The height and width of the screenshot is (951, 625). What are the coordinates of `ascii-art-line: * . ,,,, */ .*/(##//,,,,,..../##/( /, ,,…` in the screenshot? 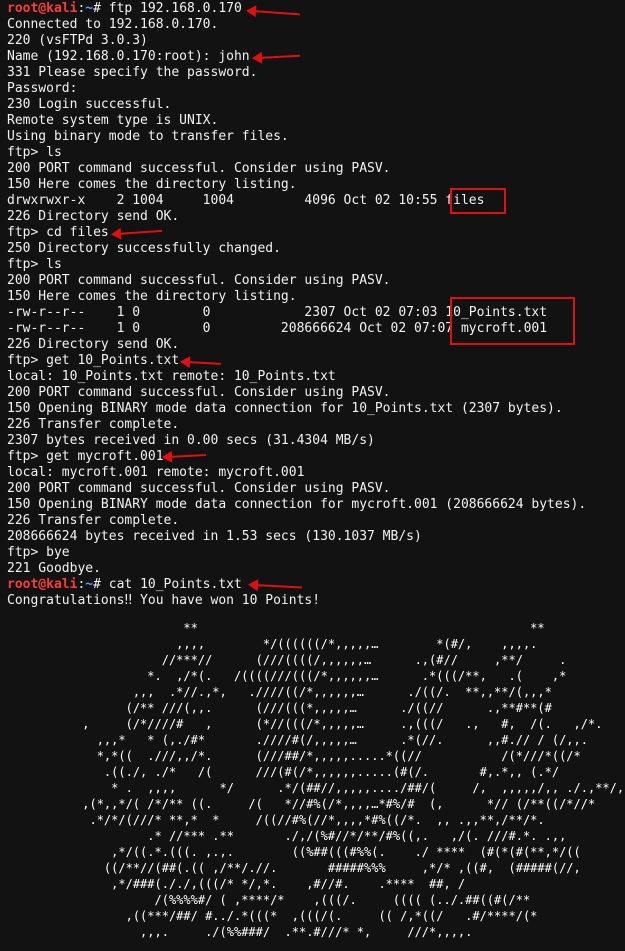 It's located at (317, 788).